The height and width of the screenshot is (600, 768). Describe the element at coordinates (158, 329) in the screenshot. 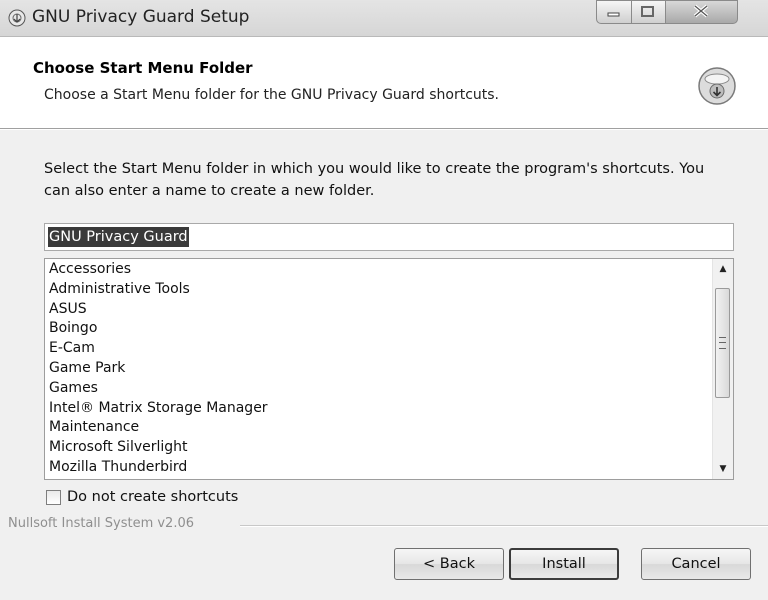

I see `list-item: Boingo` at that location.